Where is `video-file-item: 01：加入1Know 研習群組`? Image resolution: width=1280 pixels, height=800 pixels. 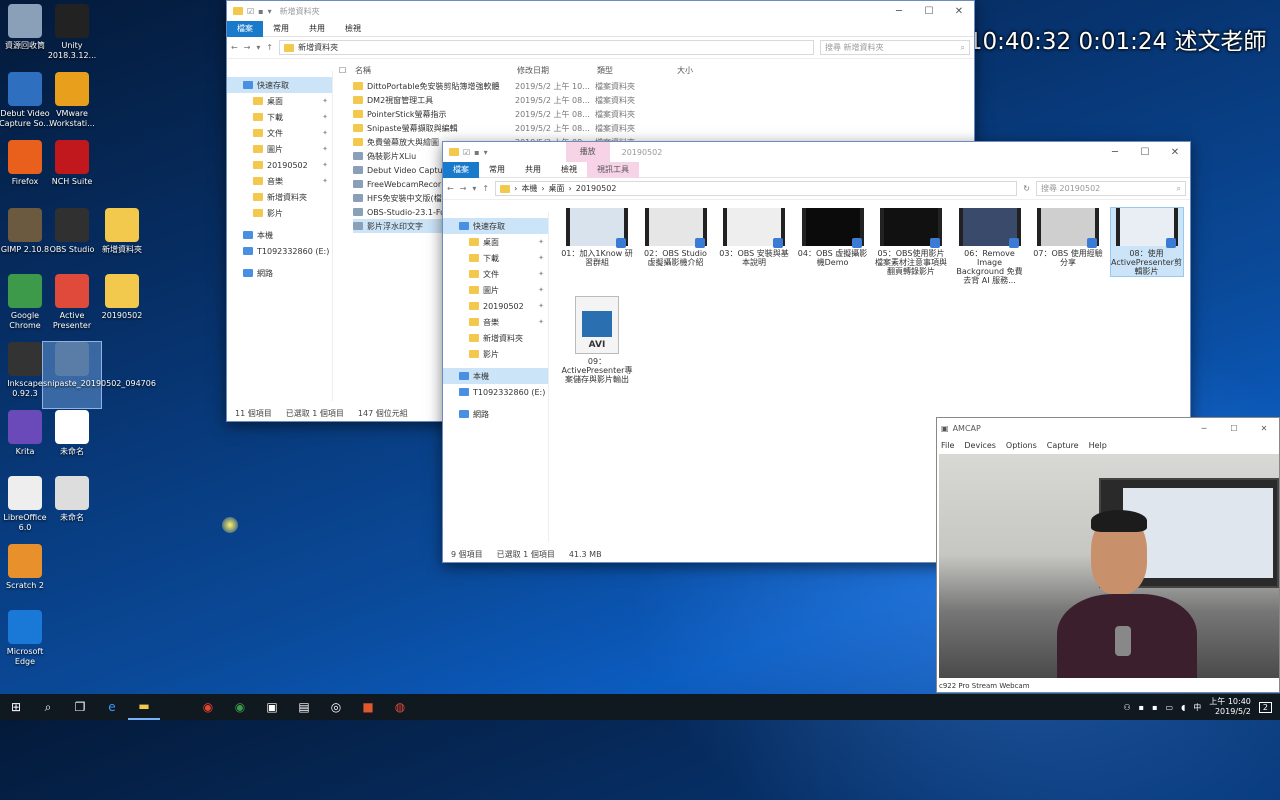
video-file-item: 01：加入1Know 研習群組 is located at coordinates (597, 237).